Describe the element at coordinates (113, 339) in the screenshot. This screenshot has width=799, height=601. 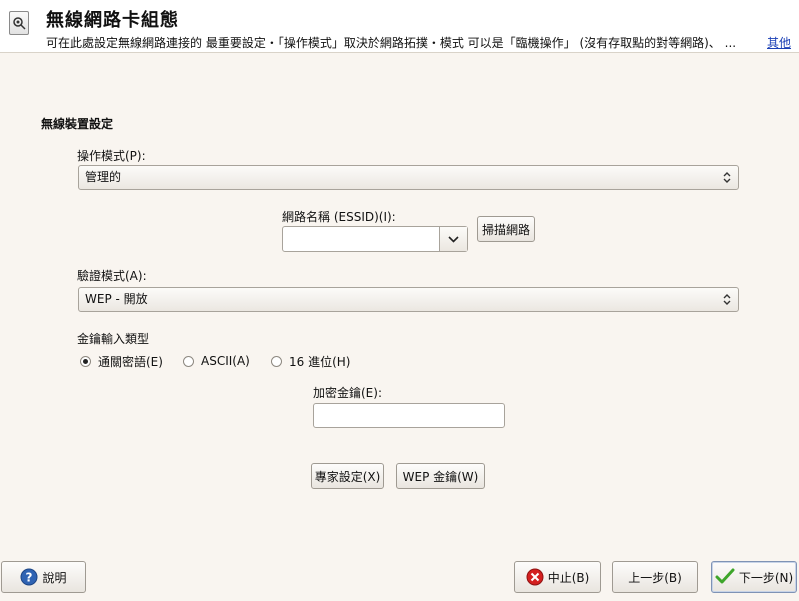
I see `key-input-type-label: 金鑰輸入類型` at that location.